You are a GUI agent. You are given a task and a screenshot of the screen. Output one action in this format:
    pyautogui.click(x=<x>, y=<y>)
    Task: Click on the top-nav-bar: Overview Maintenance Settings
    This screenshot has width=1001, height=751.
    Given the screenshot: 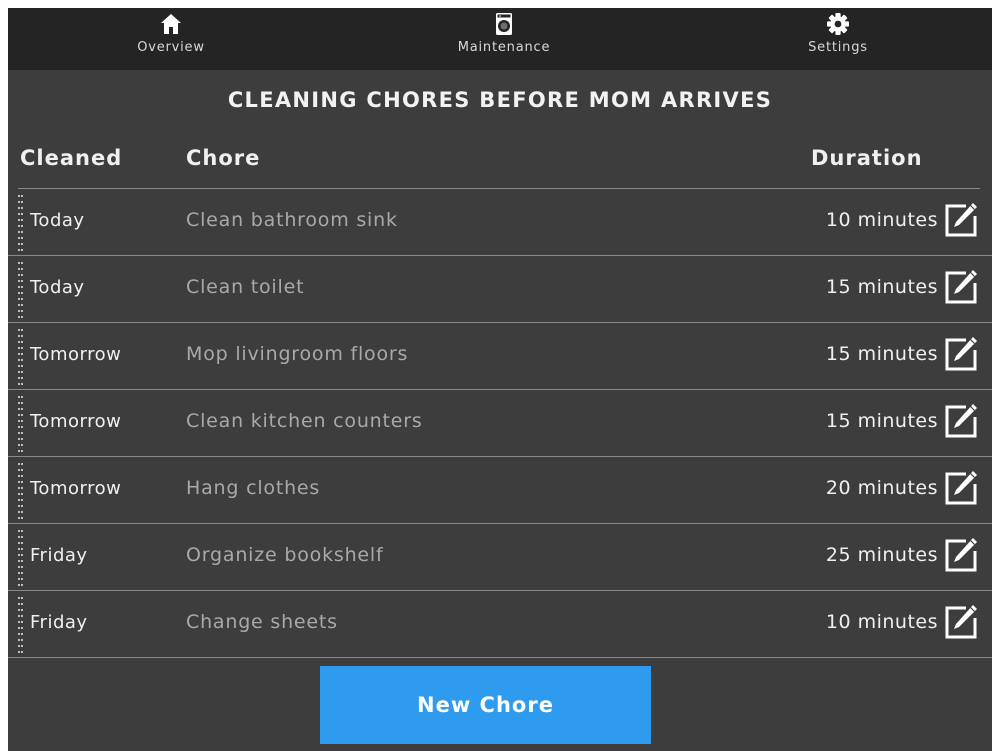 What is the action you would take?
    pyautogui.click(x=500, y=39)
    